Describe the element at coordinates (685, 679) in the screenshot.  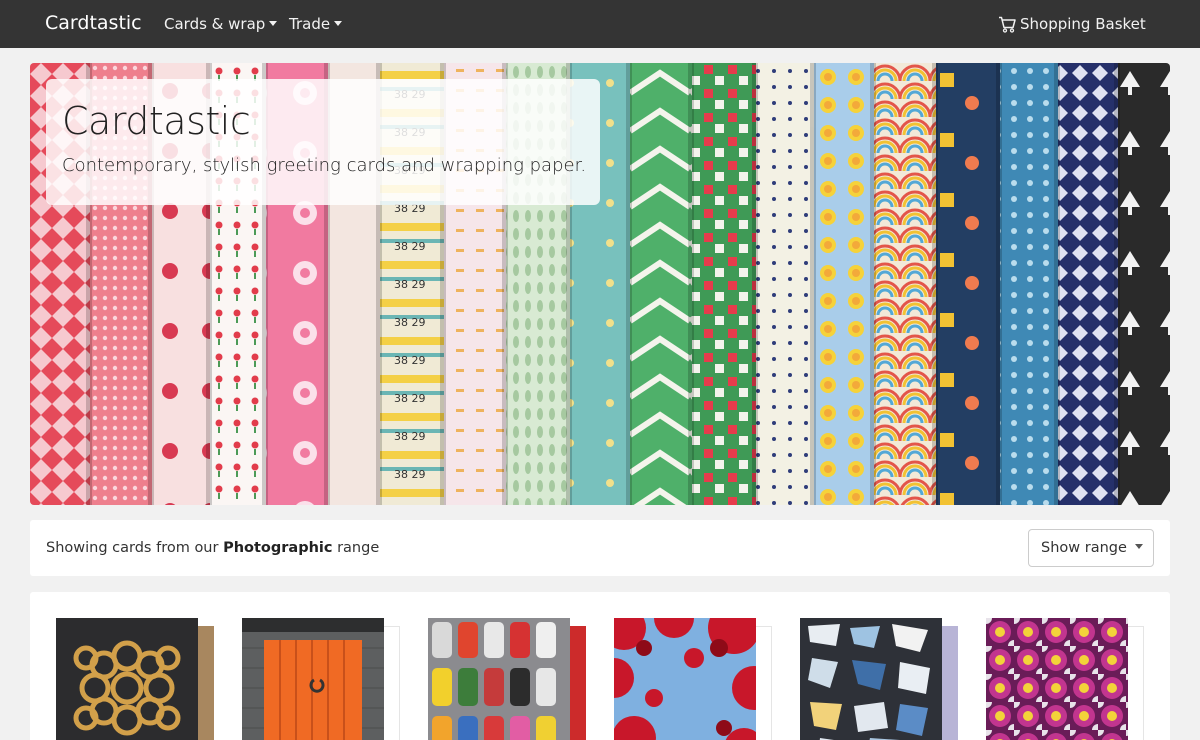
I see `card-image-red-leaves` at that location.